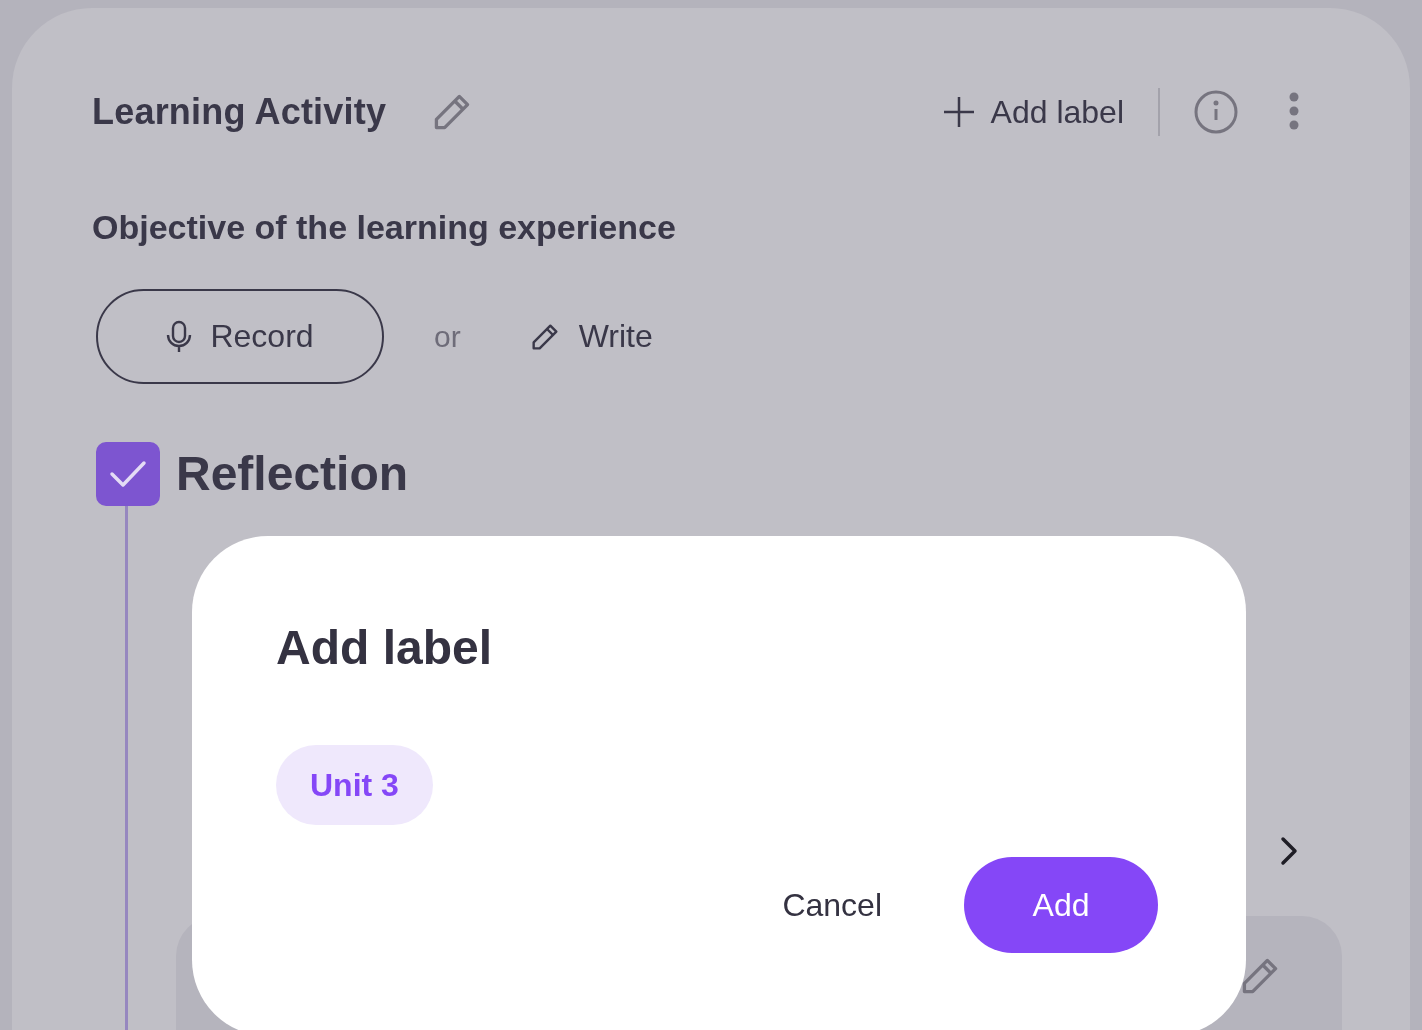  I want to click on checkmark-icon, so click(128, 474).